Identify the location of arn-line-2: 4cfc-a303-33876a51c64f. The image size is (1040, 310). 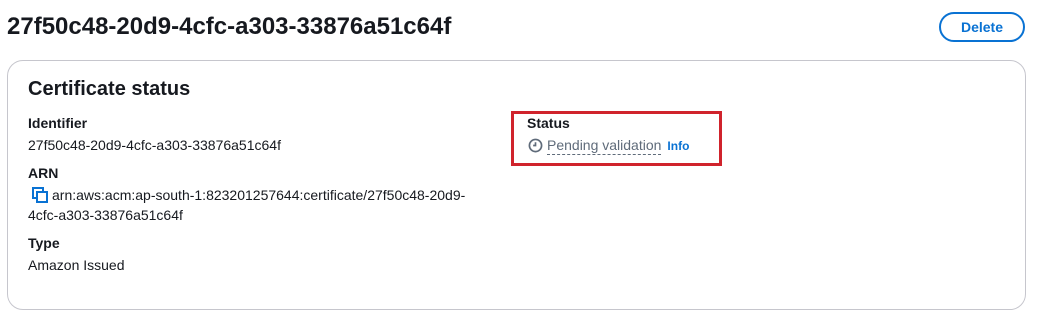
(105, 215).